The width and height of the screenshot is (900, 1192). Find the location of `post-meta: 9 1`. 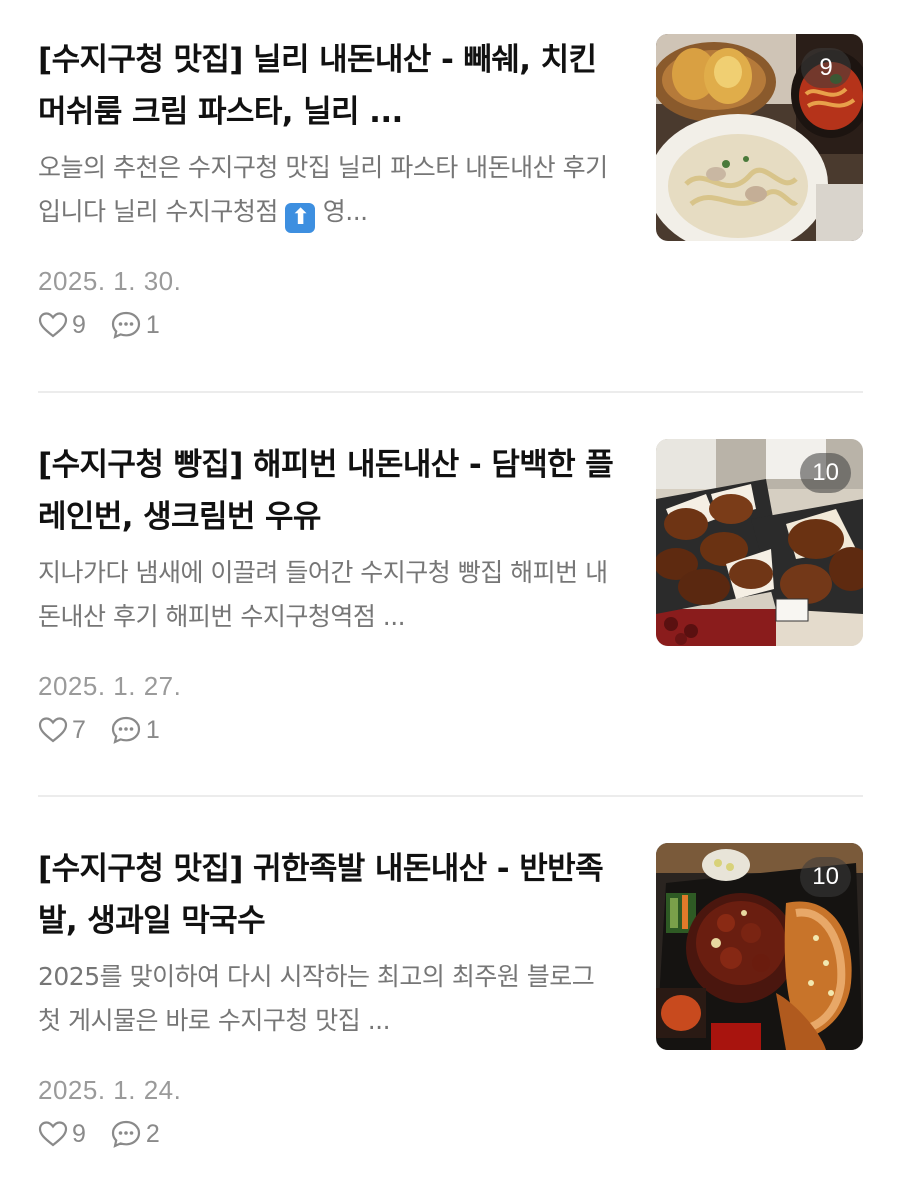

post-meta: 9 1 is located at coordinates (111, 325).